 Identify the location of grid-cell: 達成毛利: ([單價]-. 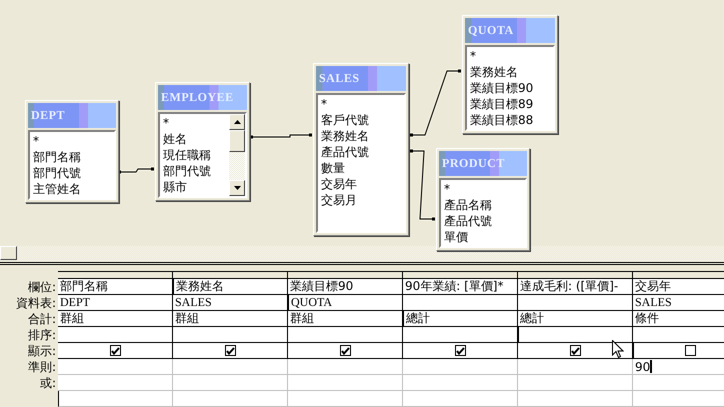
(575, 287).